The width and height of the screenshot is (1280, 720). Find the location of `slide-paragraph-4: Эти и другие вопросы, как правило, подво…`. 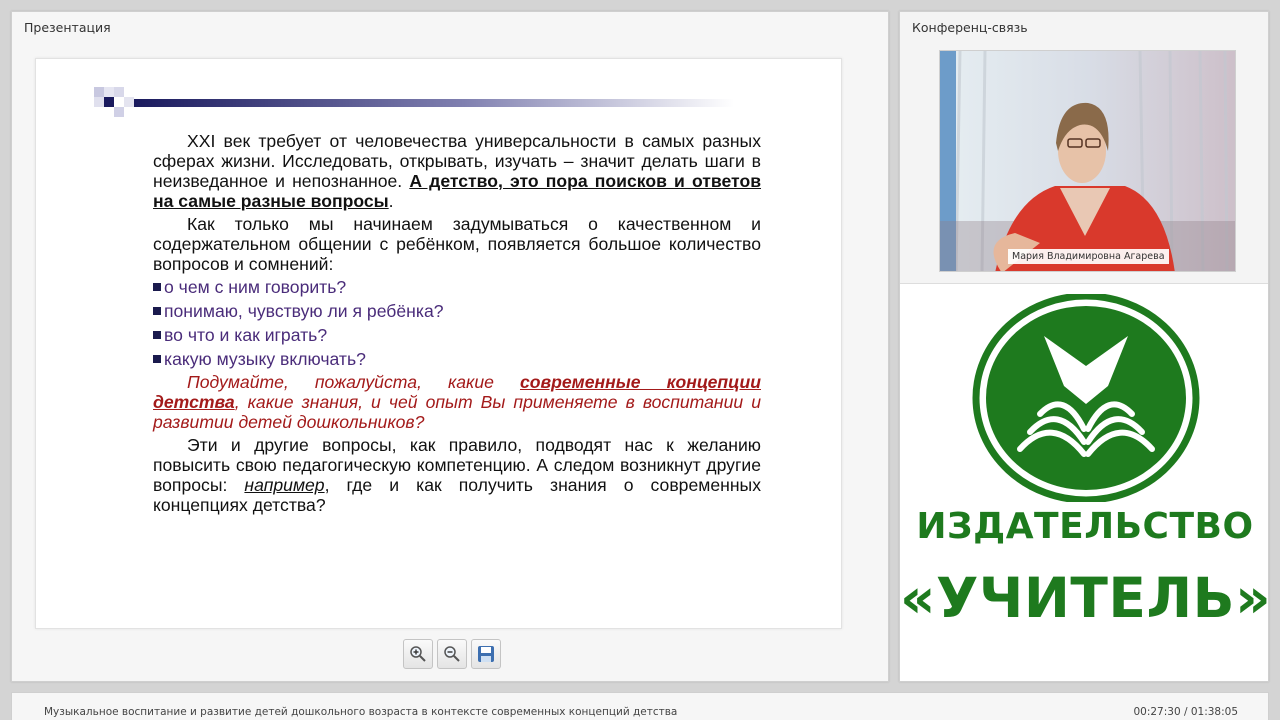

slide-paragraph-4: Эти и другие вопросы, как правило, подво… is located at coordinates (457, 475).